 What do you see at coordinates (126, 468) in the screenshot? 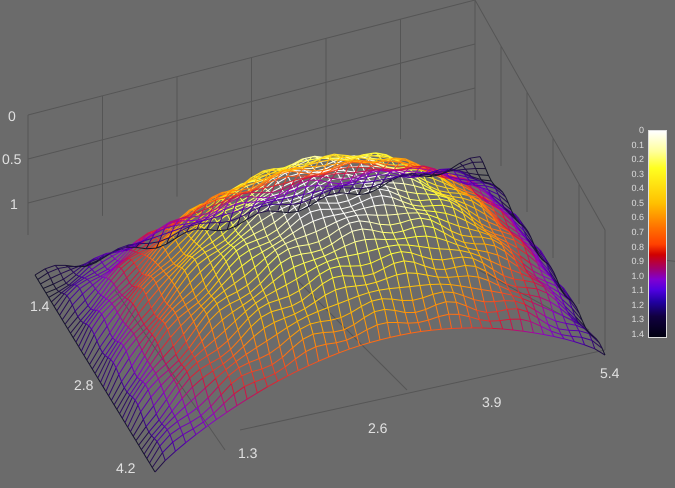
I see `y-axis-tick-label: 4.2` at bounding box center [126, 468].